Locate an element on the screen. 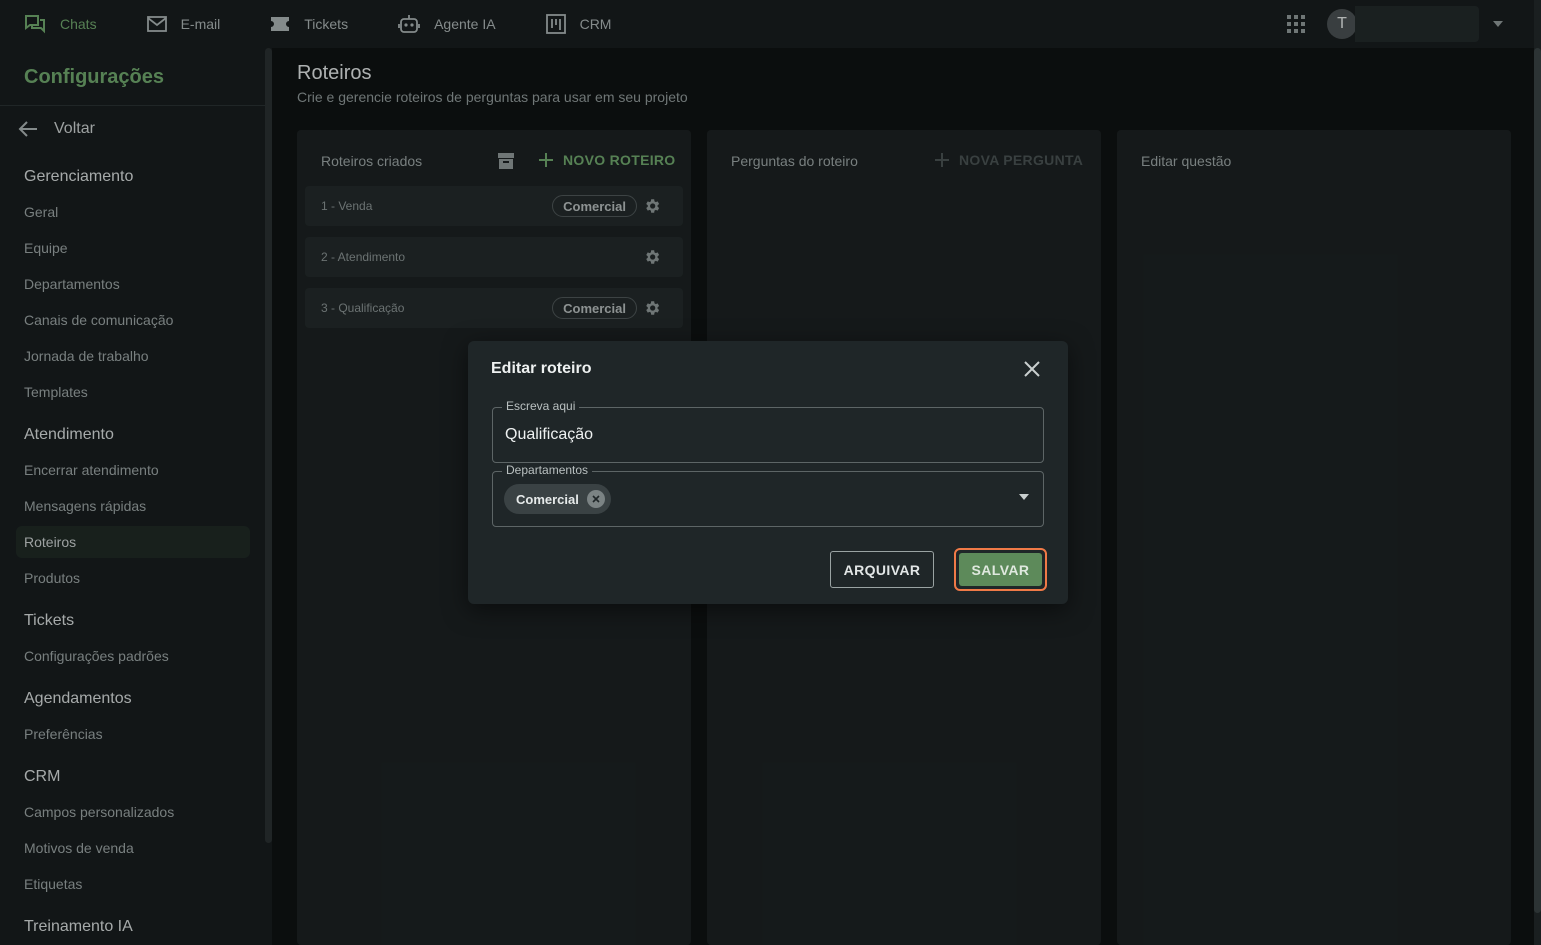  archive-button: ARQUIVAR is located at coordinates (882, 569).